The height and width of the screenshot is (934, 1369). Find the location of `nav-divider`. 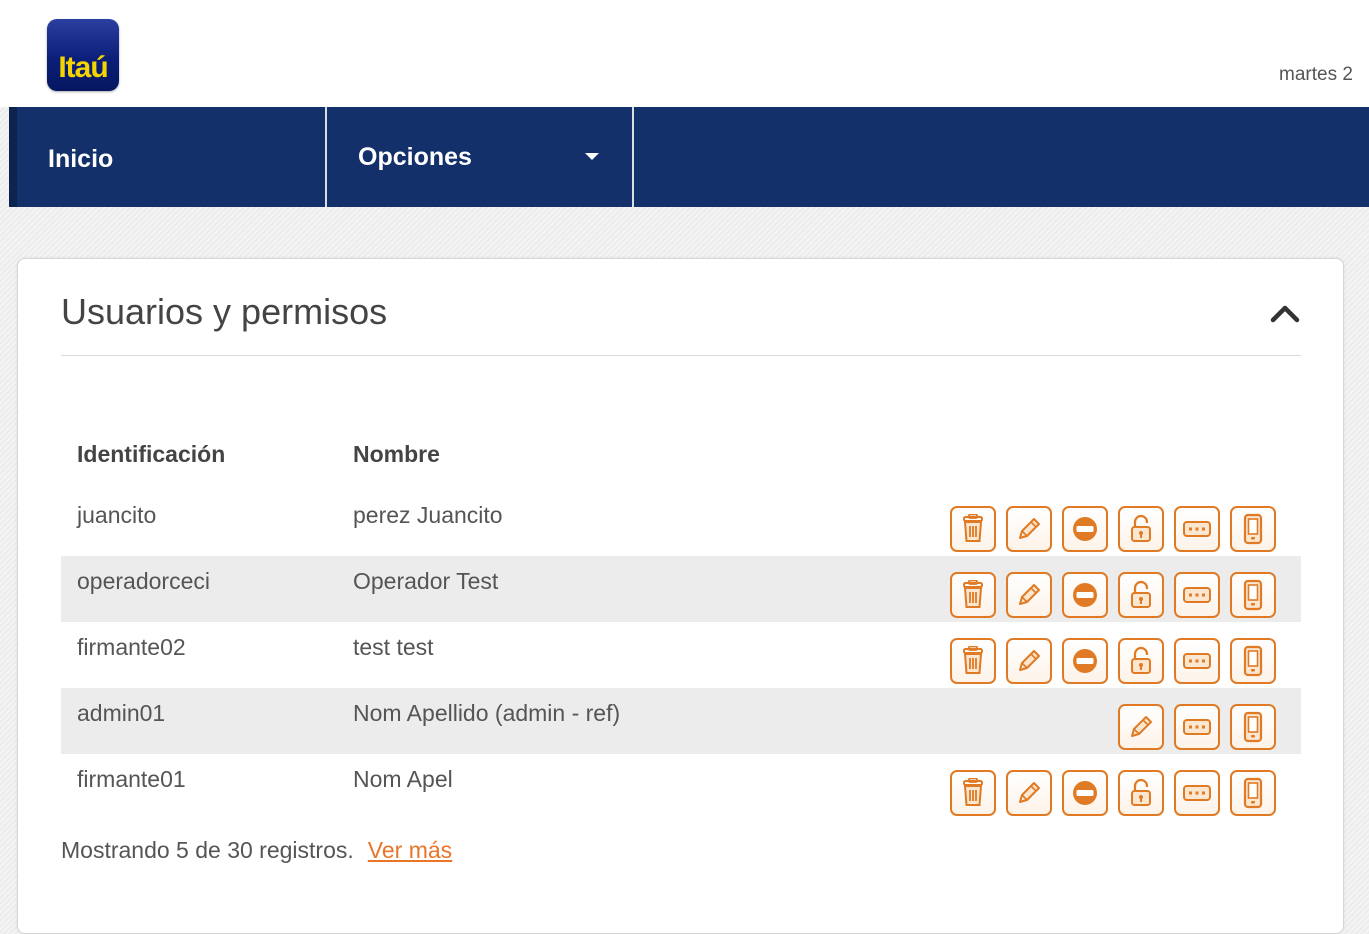

nav-divider is located at coordinates (633, 157).